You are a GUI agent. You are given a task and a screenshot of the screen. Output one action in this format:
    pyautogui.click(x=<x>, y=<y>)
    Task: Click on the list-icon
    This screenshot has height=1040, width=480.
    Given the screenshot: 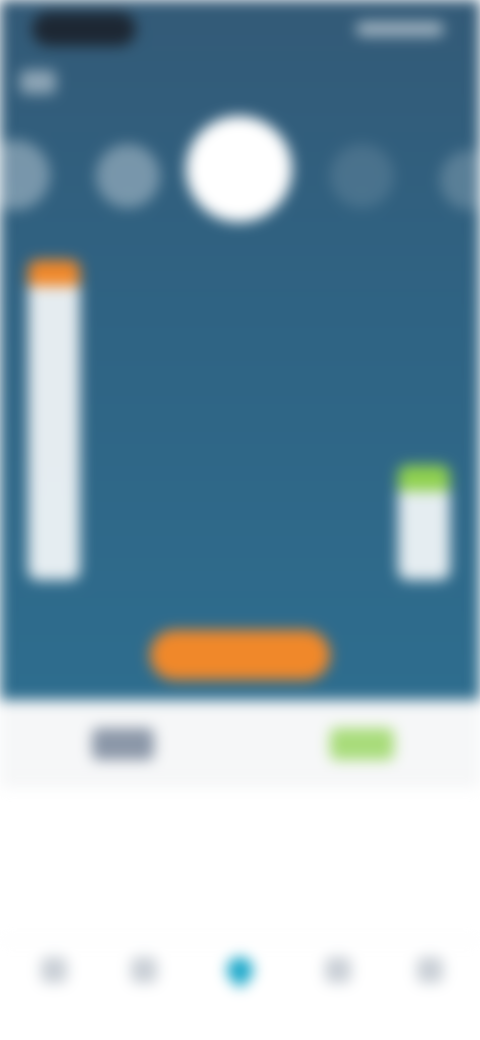 What is the action you would take?
    pyautogui.click(x=144, y=970)
    